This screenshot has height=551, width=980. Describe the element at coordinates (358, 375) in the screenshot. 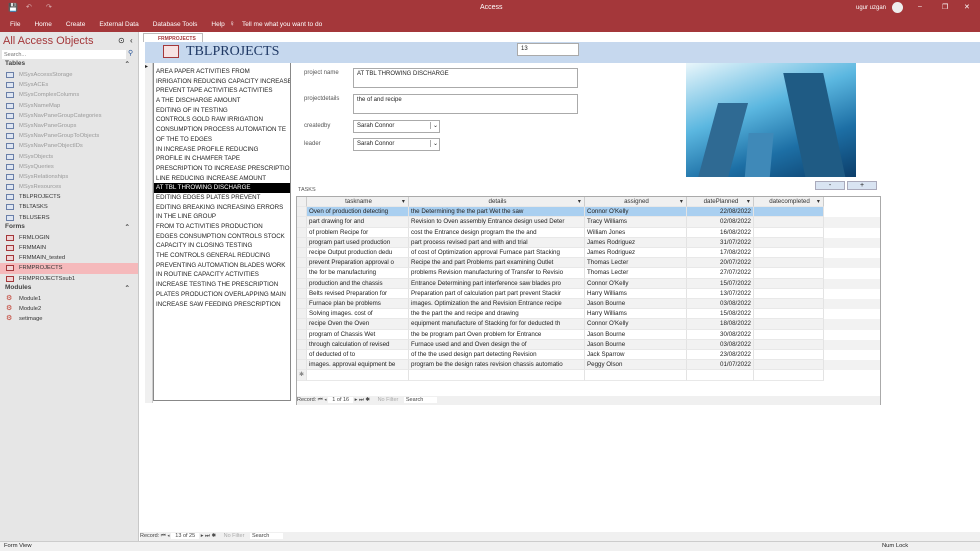

I see `cell-taskname` at that location.